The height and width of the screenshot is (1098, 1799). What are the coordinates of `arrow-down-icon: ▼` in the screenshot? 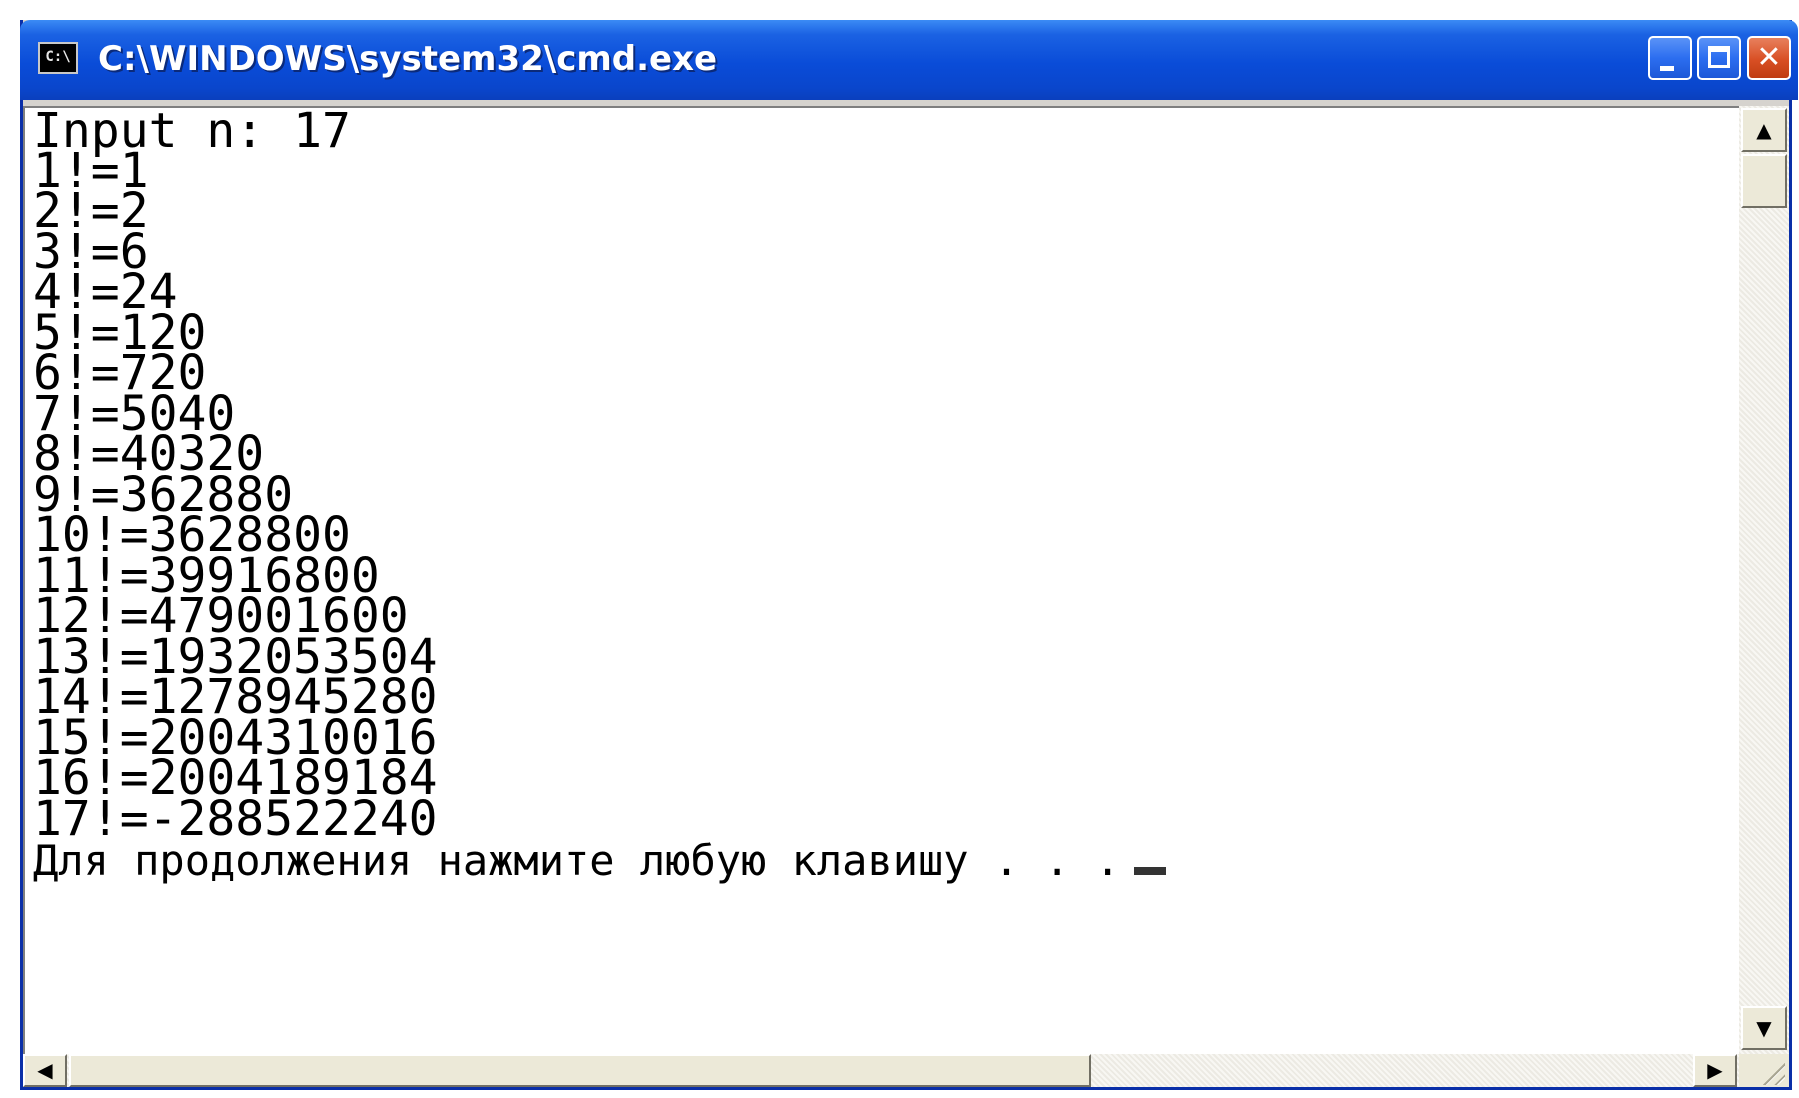 It's located at (1764, 1028).